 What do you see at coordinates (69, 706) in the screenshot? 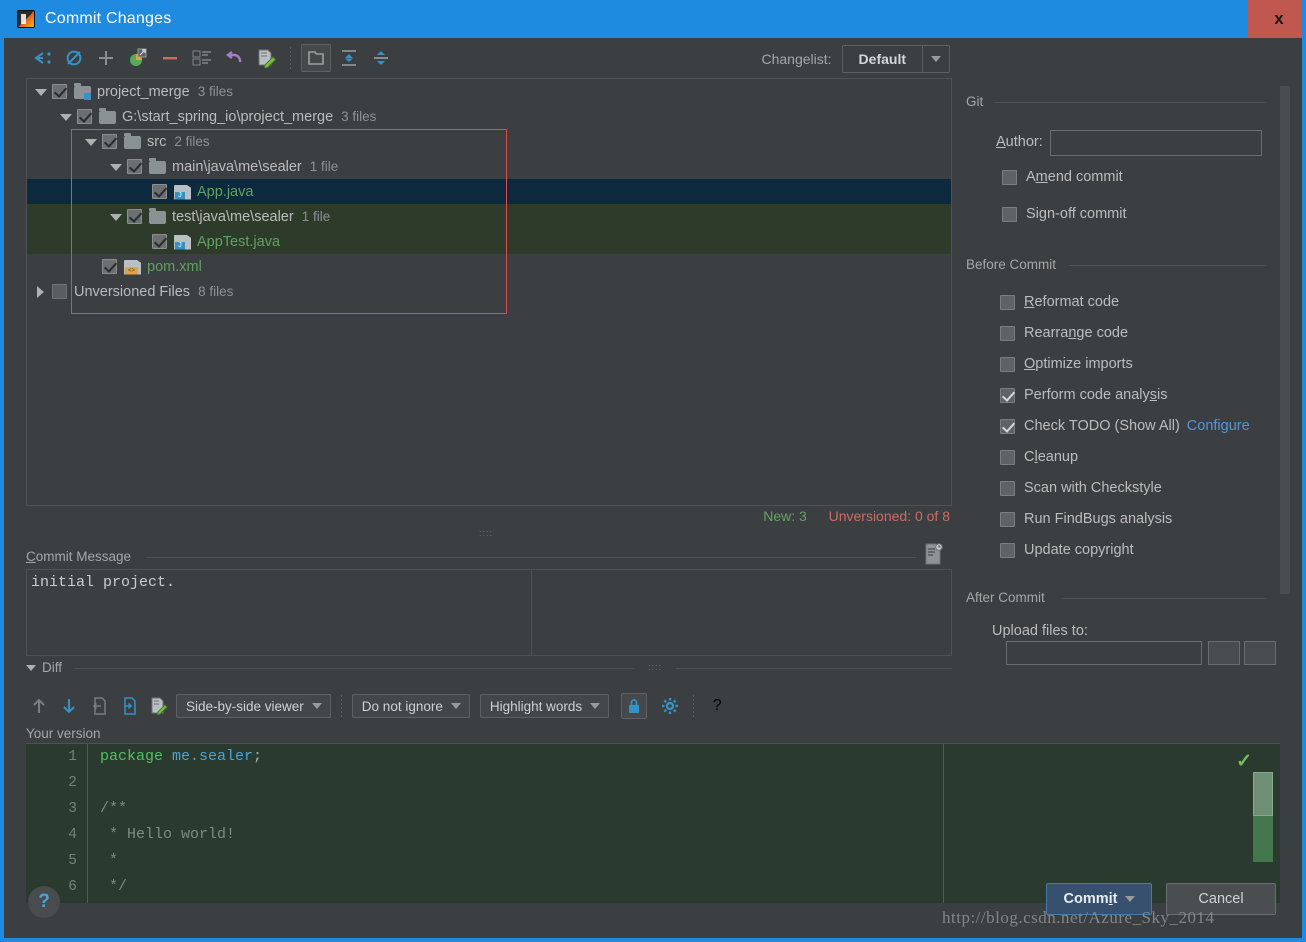
I see `next-difference-icon` at bounding box center [69, 706].